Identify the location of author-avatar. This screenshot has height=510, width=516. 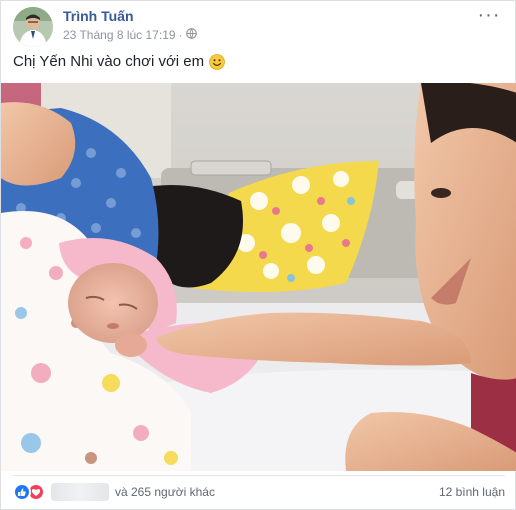
(33, 27).